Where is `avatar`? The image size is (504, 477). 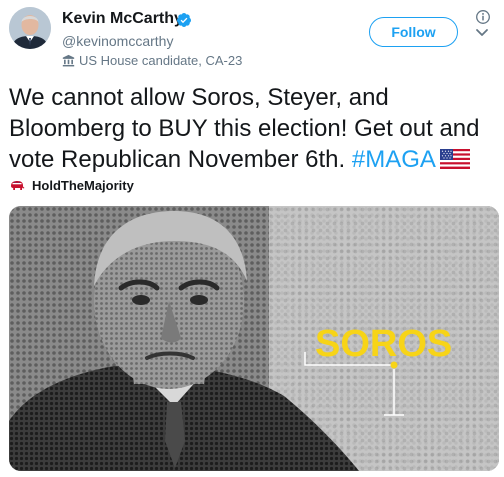
avatar is located at coordinates (30, 28).